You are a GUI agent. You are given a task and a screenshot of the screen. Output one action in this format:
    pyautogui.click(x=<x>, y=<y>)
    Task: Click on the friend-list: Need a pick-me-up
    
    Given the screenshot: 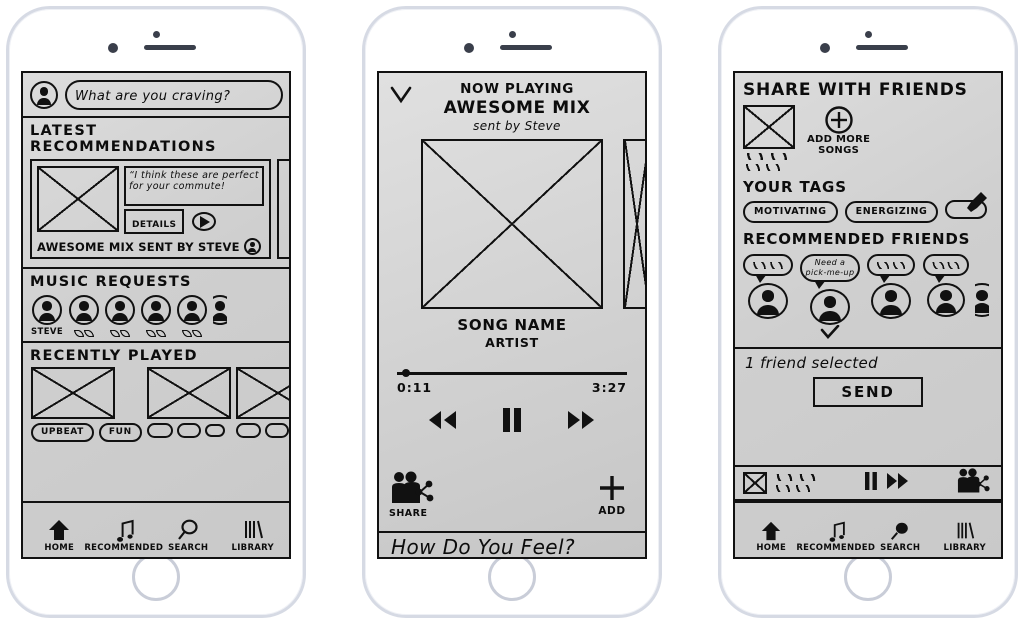 What is the action you would take?
    pyautogui.click(x=868, y=297)
    